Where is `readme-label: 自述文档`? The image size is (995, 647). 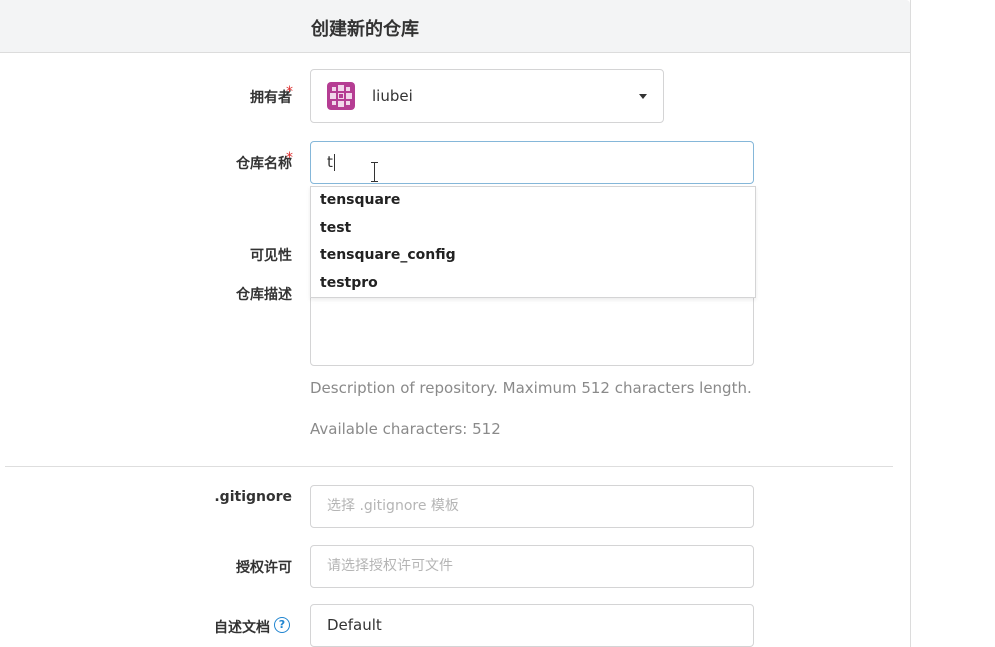 readme-label: 自述文档 is located at coordinates (242, 628).